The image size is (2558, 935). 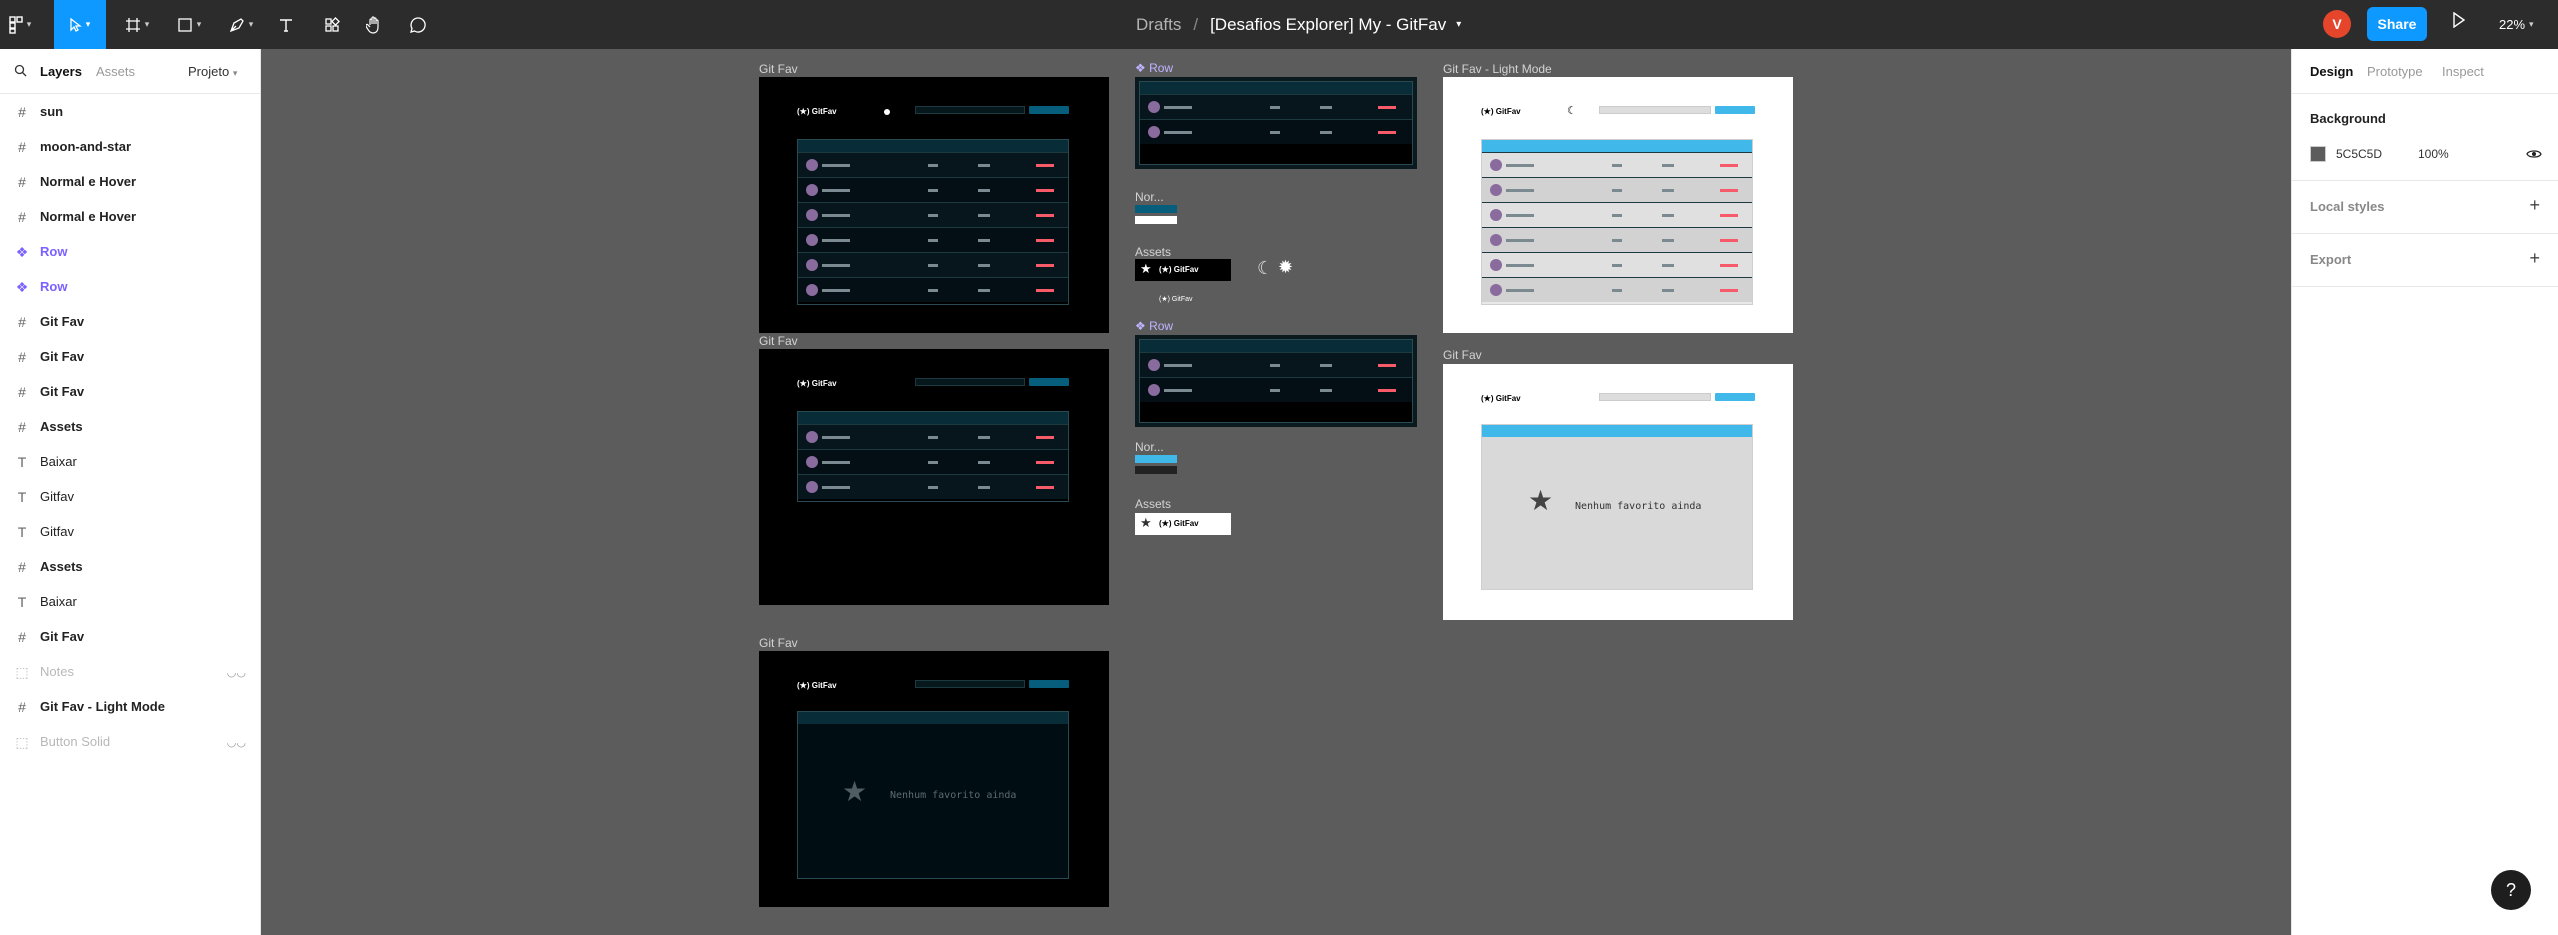 I want to click on search-icon, so click(x=20, y=70).